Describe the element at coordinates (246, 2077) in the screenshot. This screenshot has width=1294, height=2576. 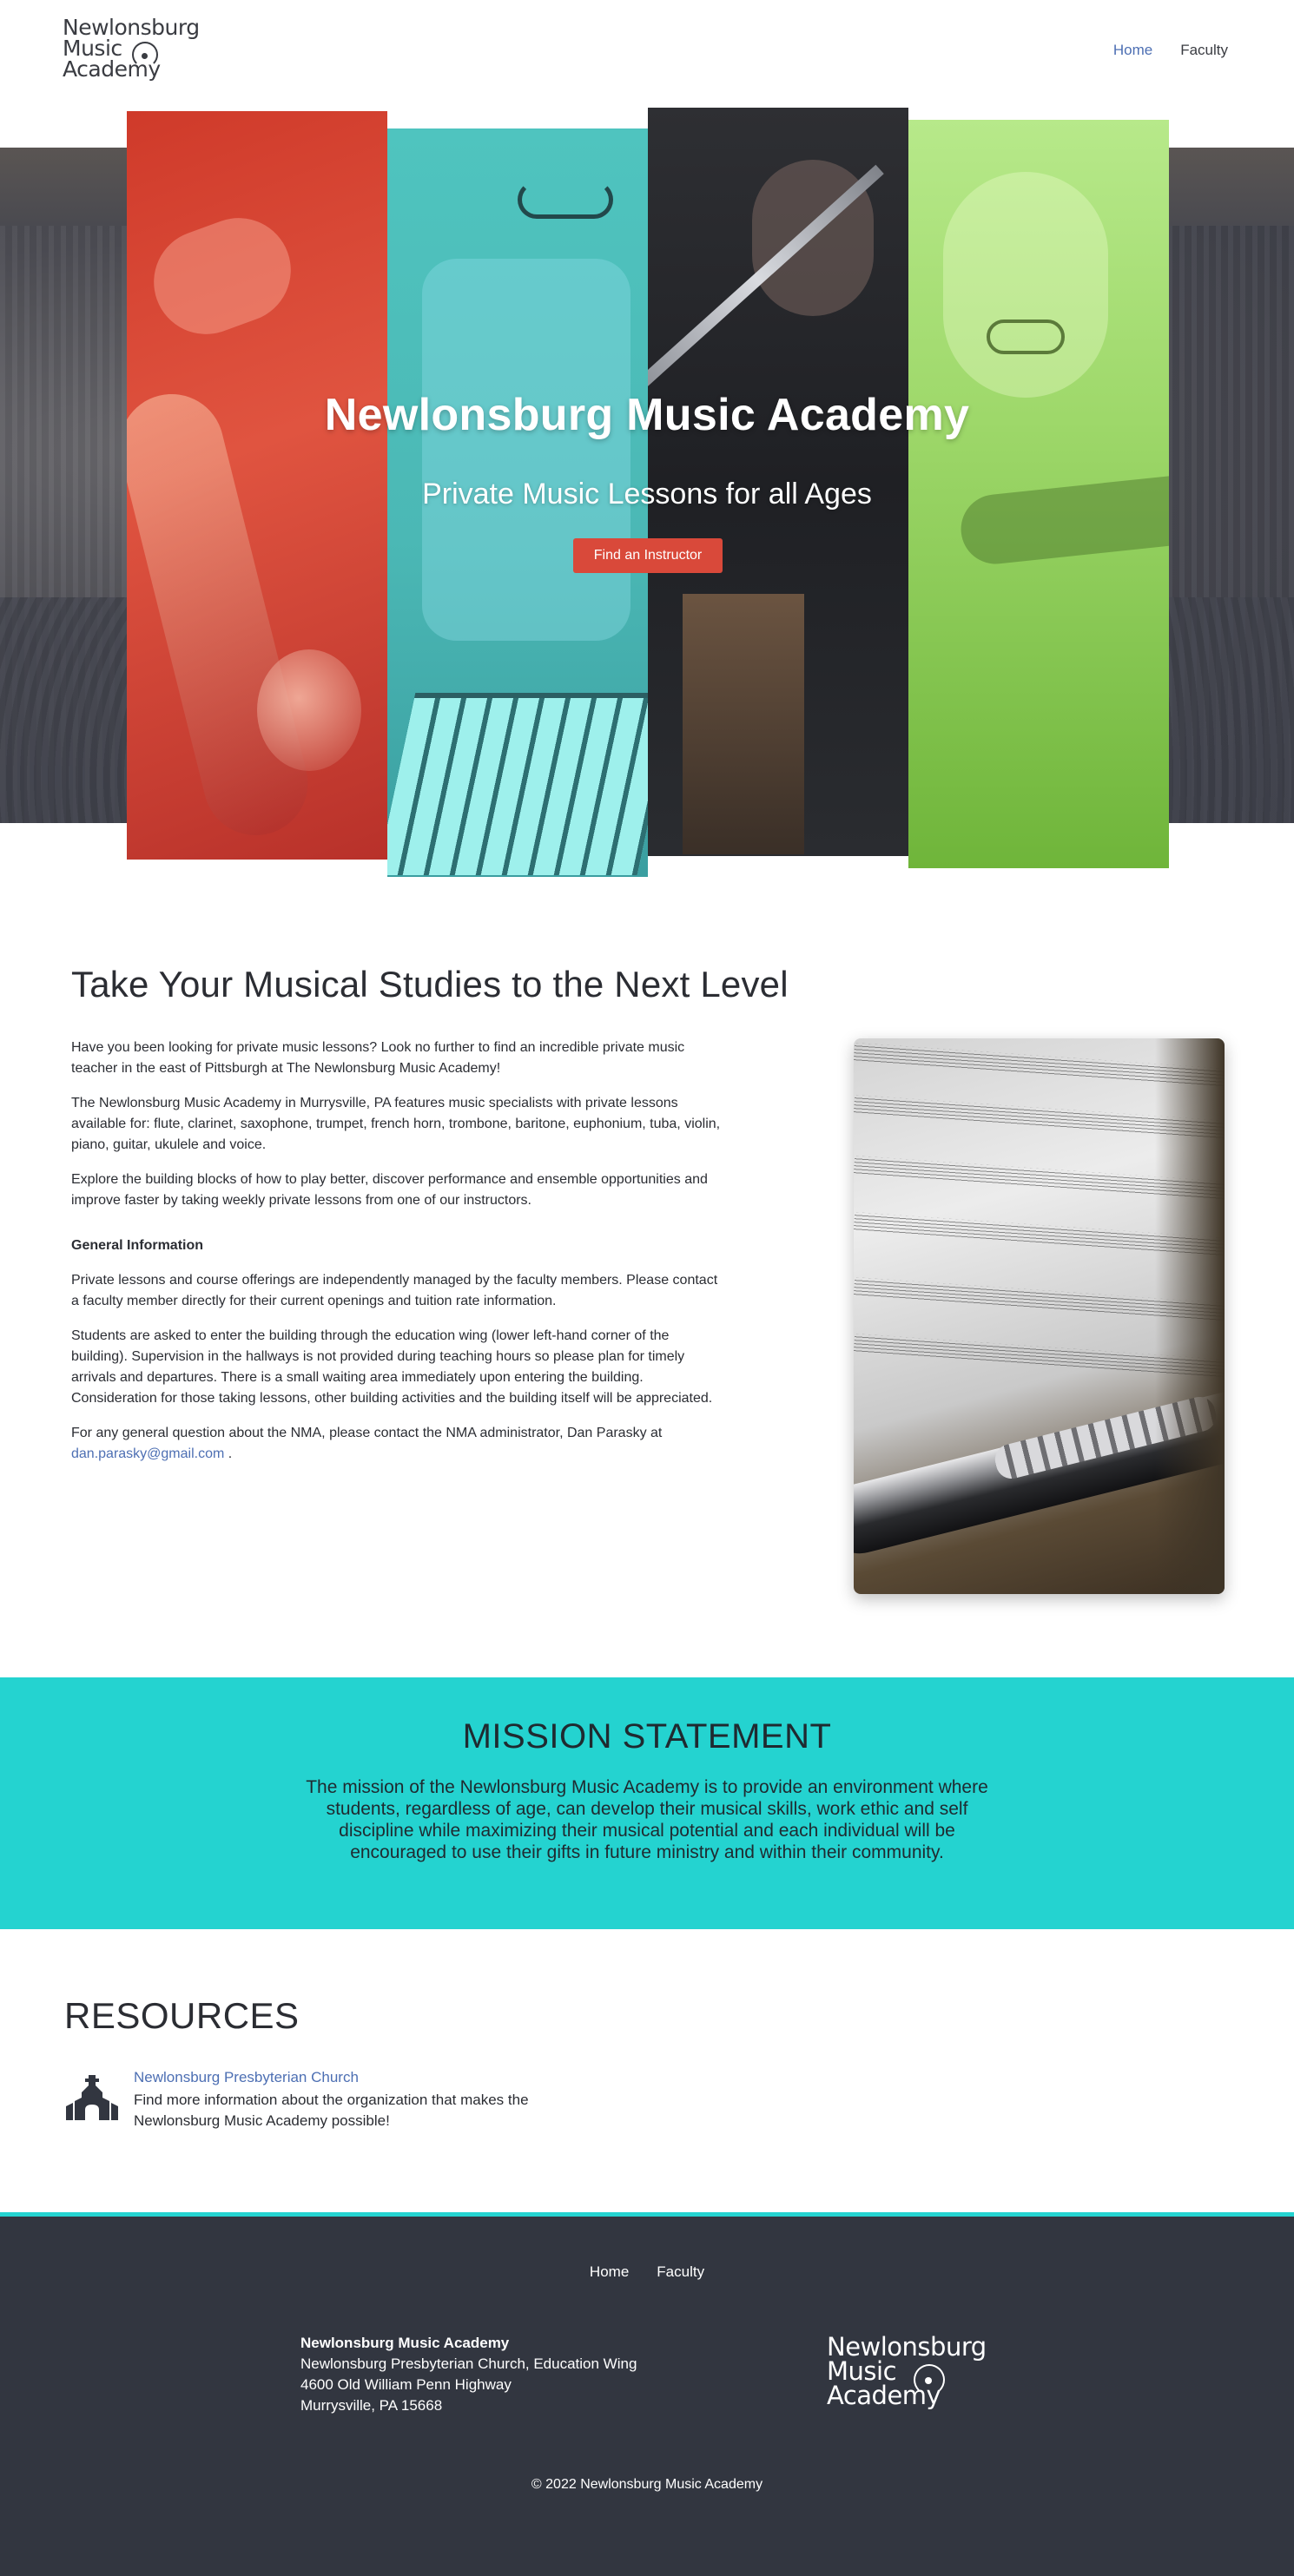
I see `resource-church-link: Newlonsburg Presbyterian Church` at that location.